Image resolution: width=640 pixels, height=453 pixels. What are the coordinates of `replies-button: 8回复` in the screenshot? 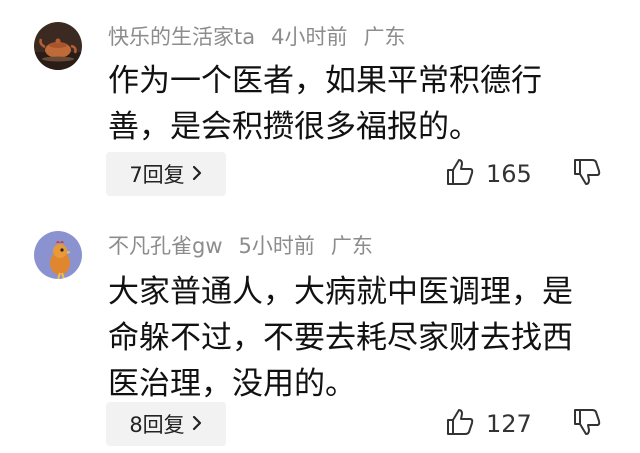 It's located at (166, 424).